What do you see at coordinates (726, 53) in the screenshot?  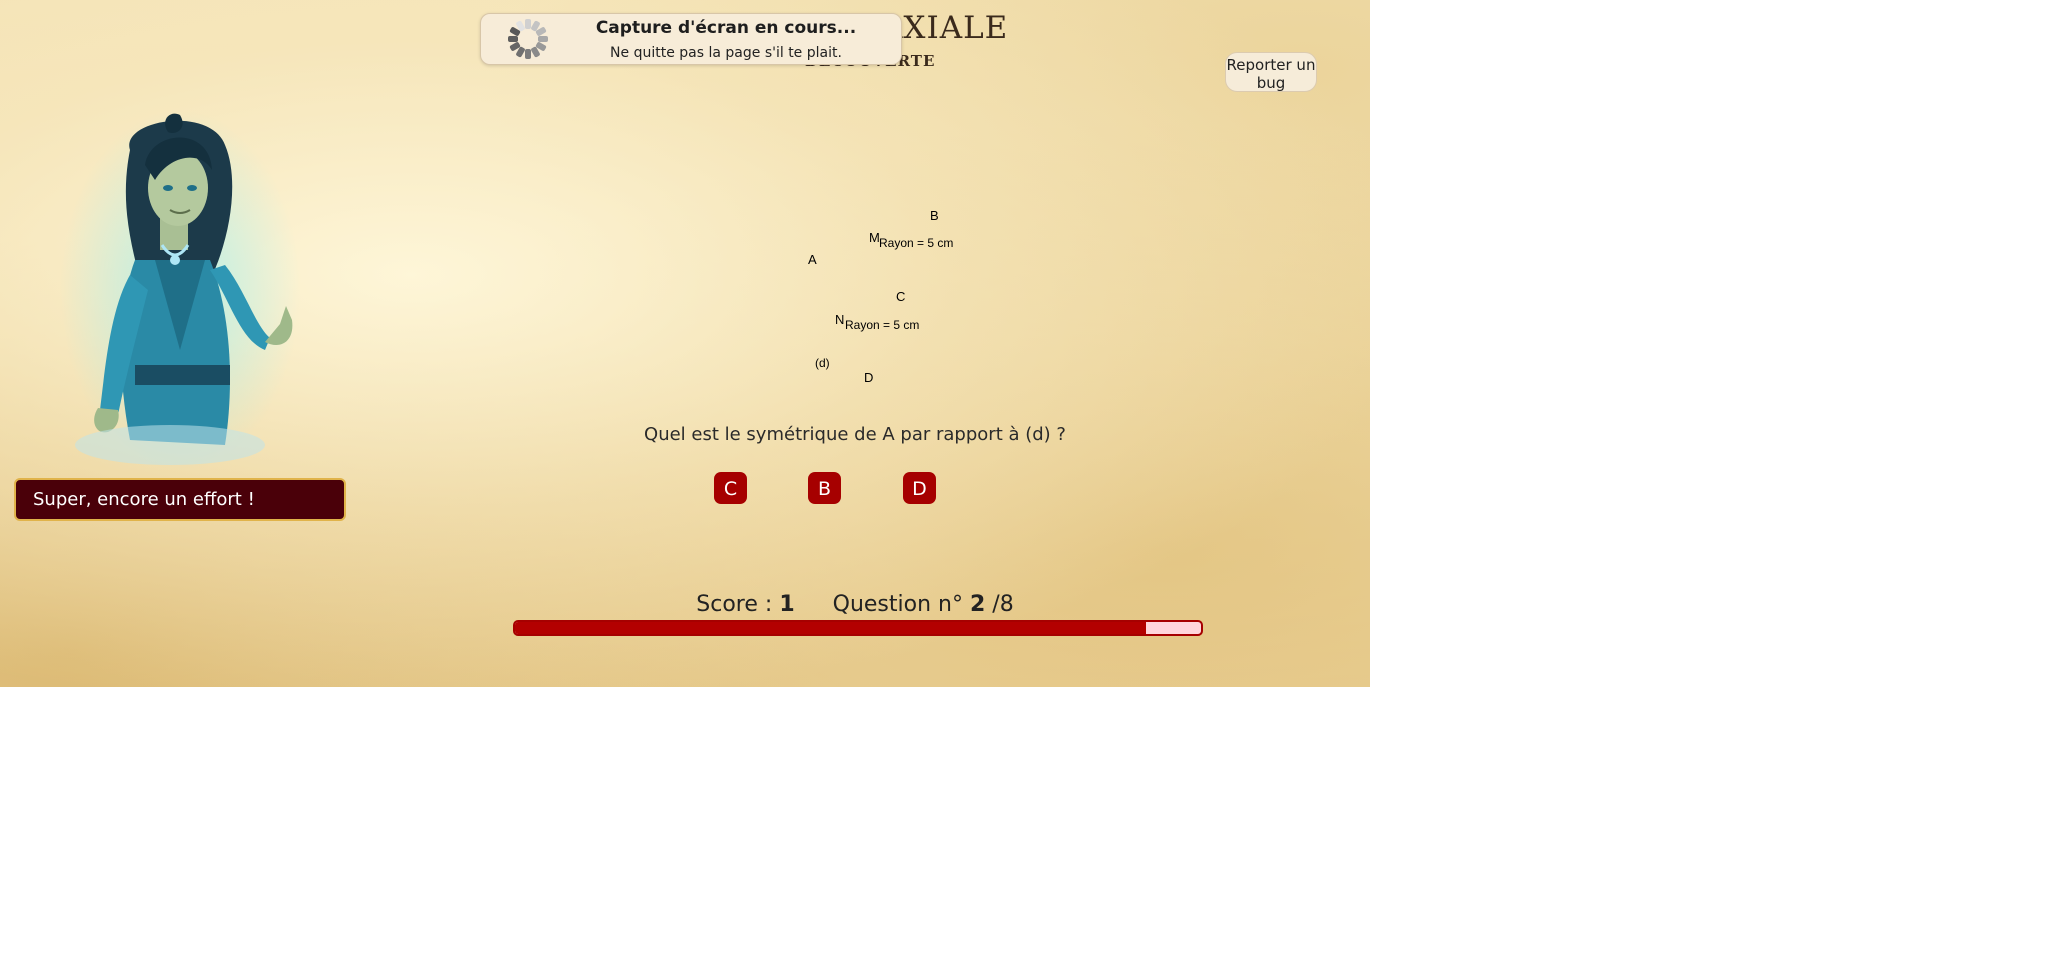 I see `capture-message: Ne quitte pas la page s'il te plait.` at bounding box center [726, 53].